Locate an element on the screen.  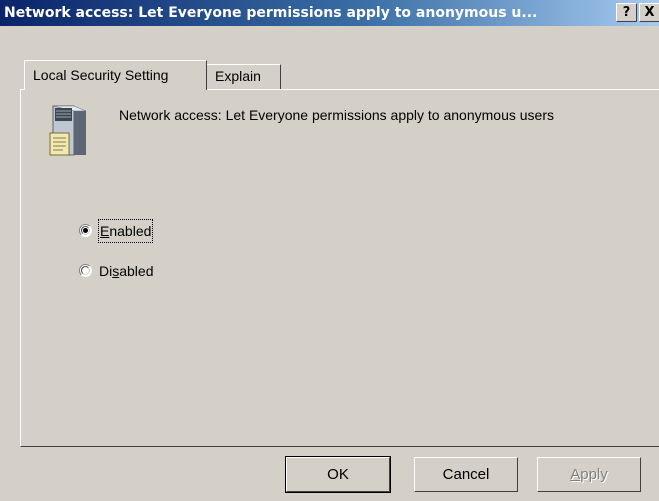
help-button: ? is located at coordinates (626, 12).